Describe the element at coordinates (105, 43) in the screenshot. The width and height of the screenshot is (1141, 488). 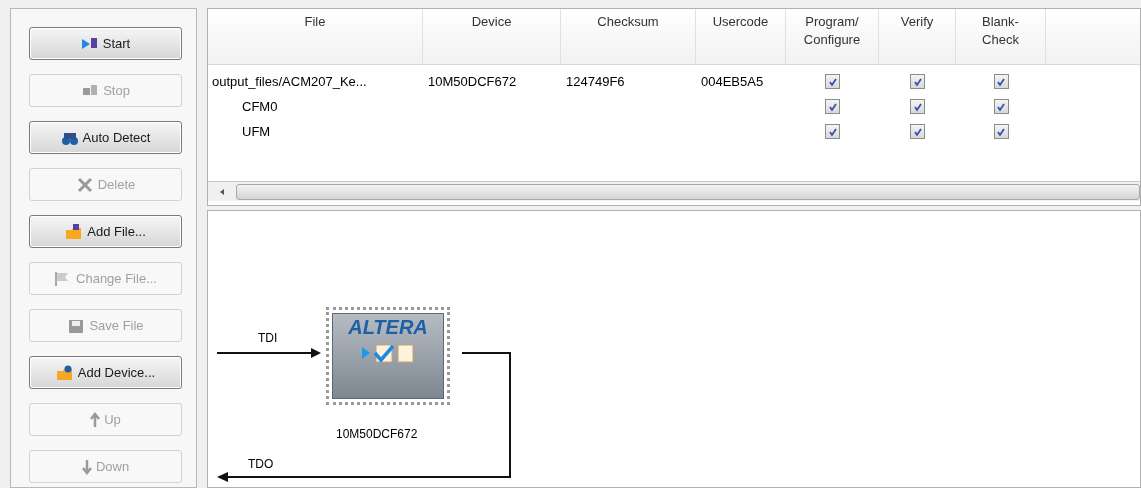
I see `toolbar-button: Start` at that location.